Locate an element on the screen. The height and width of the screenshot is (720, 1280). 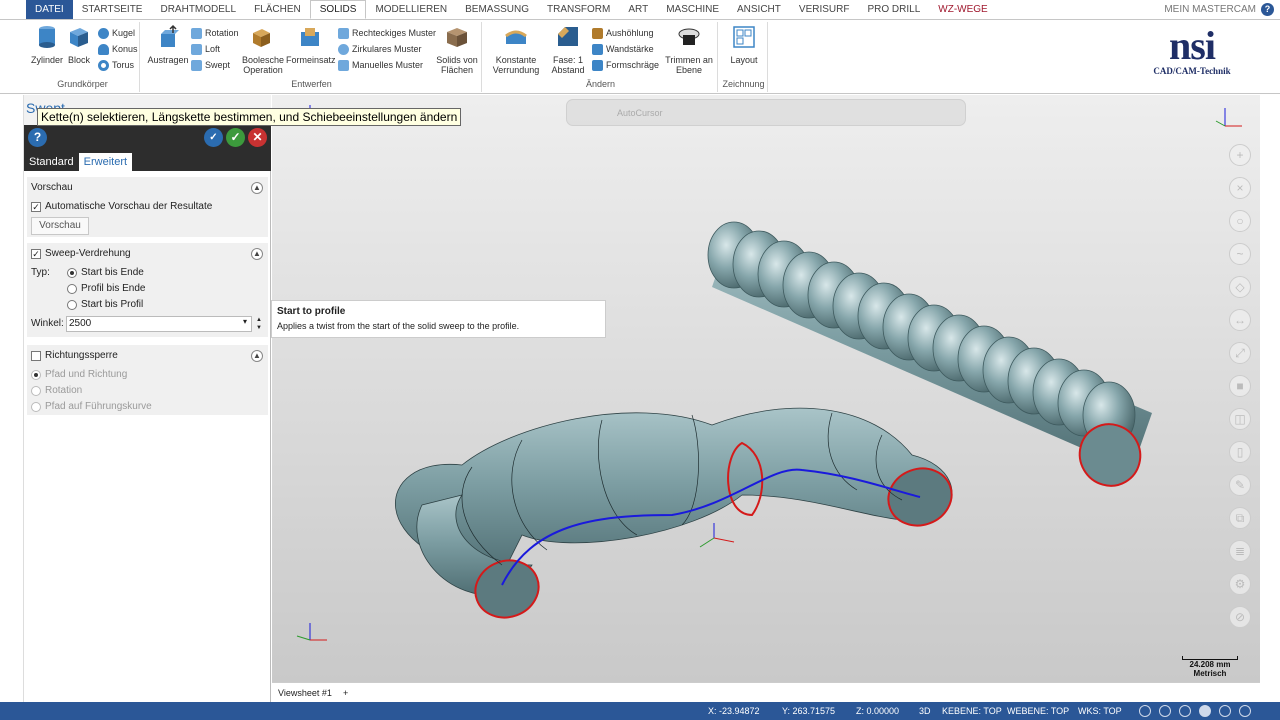
aushoehlung-button: Aushöhlung is located at coordinates (623, 33).